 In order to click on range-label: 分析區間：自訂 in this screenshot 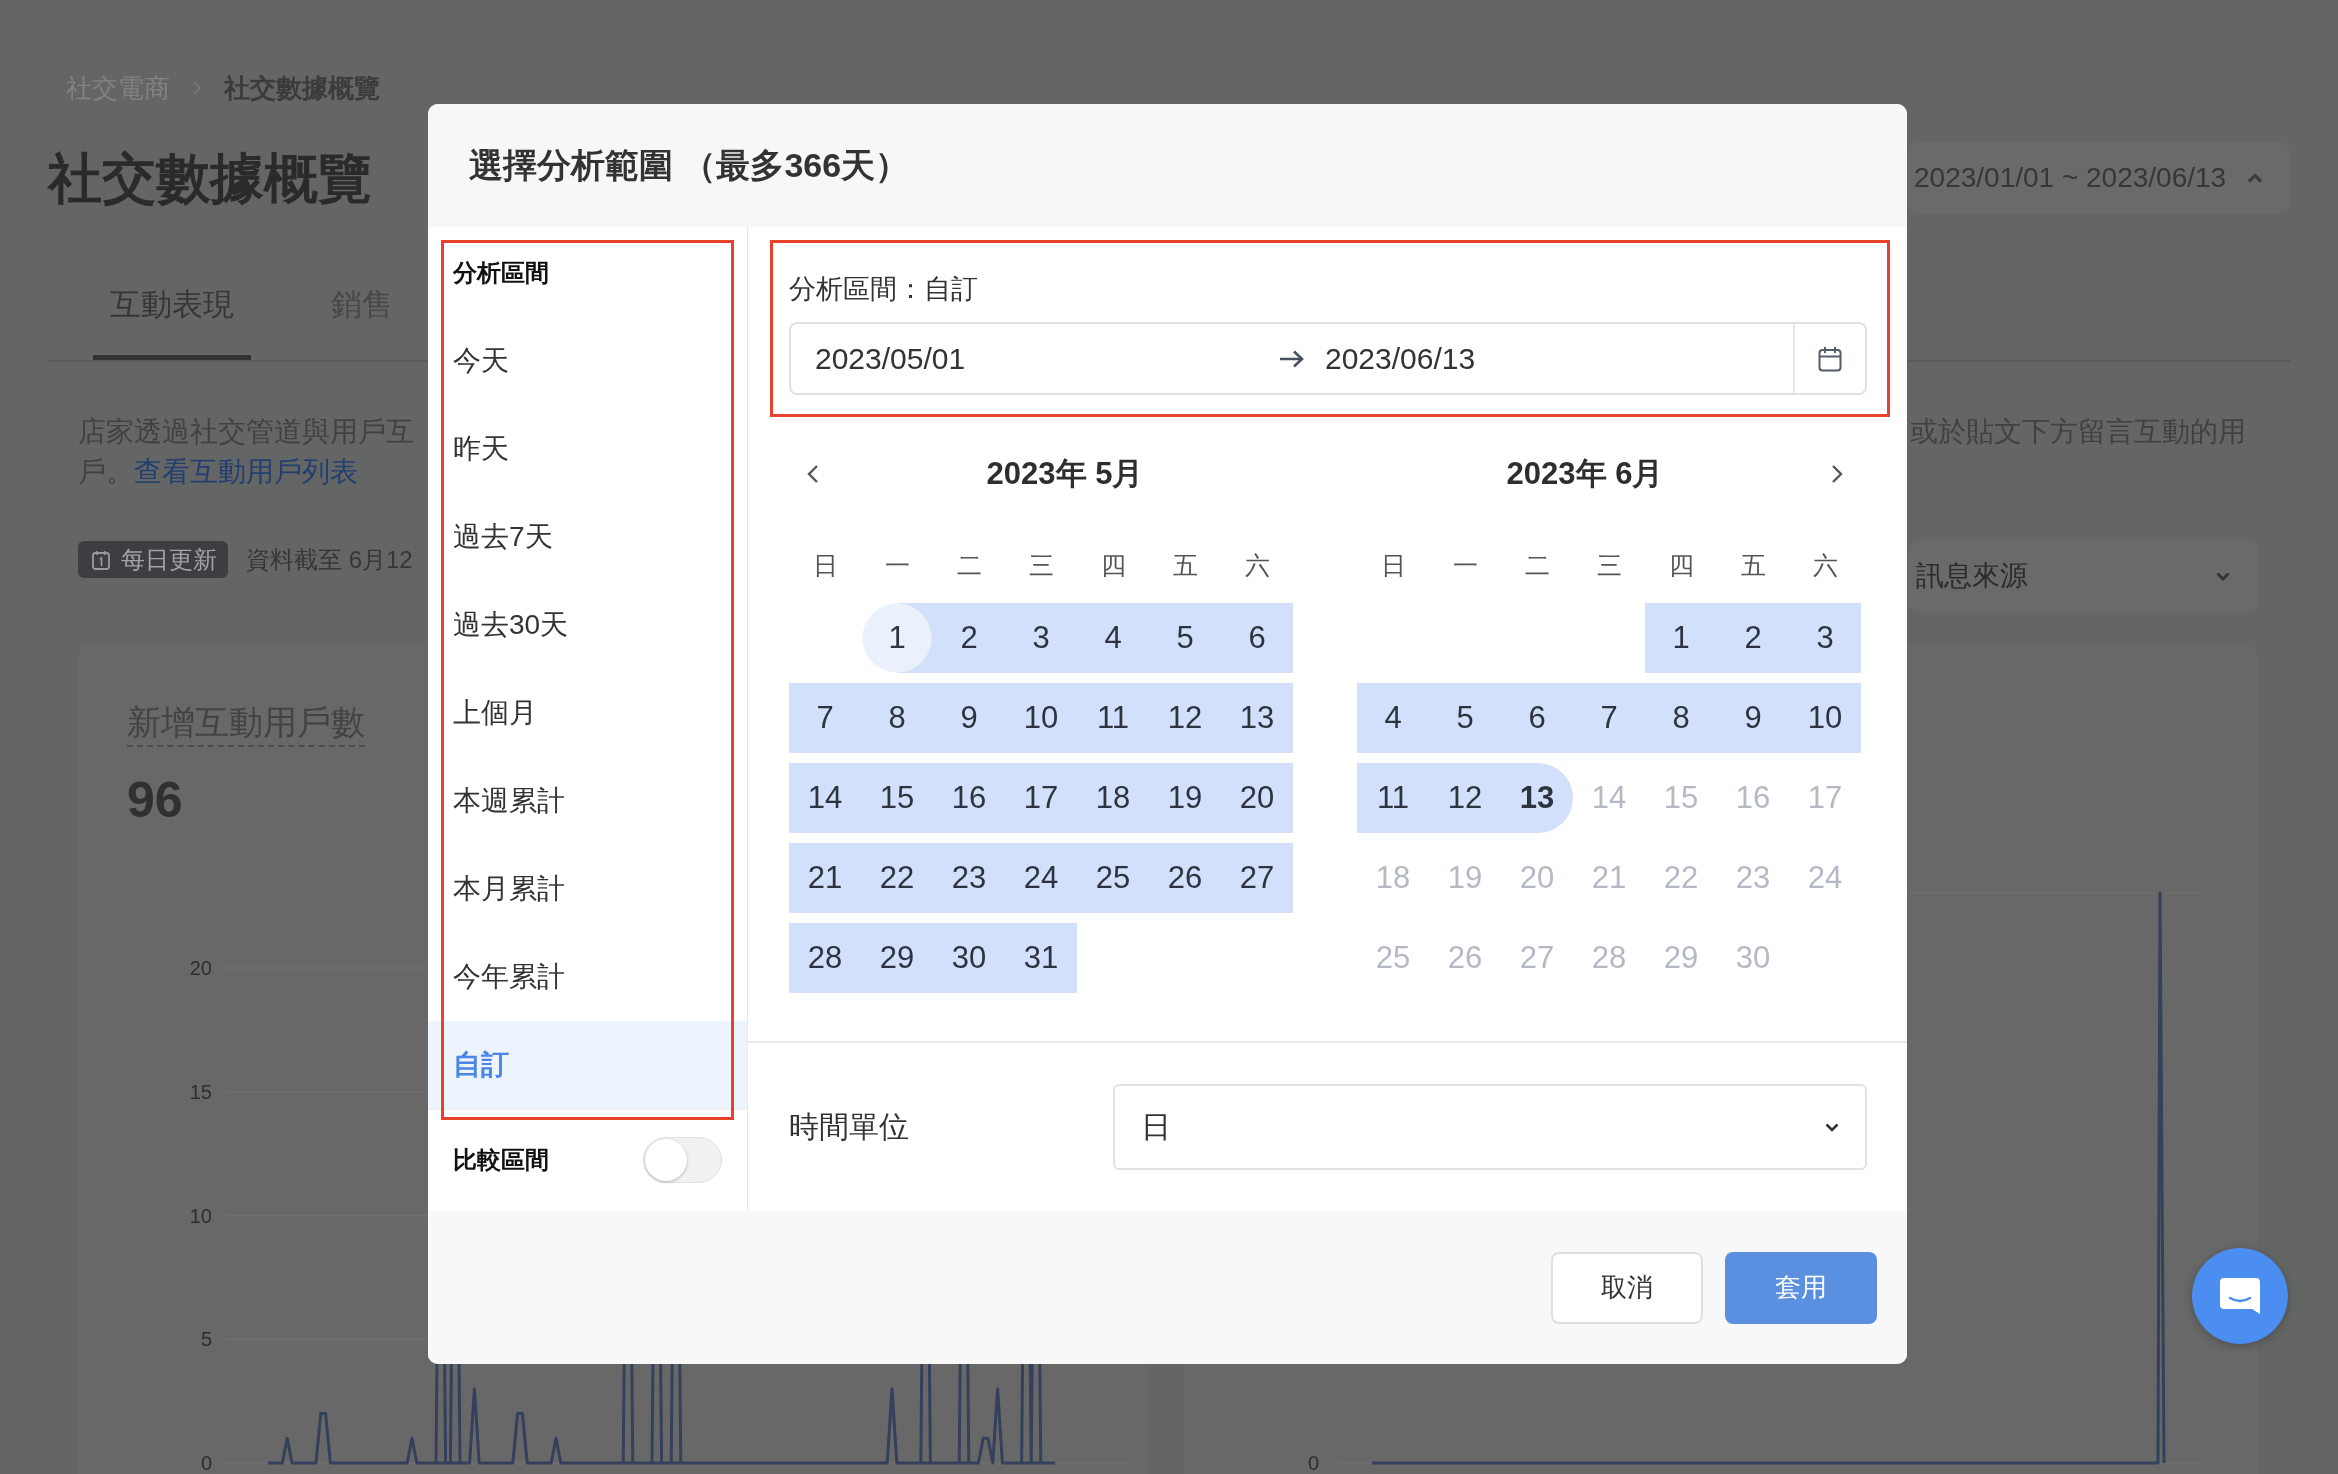, I will do `click(884, 289)`.